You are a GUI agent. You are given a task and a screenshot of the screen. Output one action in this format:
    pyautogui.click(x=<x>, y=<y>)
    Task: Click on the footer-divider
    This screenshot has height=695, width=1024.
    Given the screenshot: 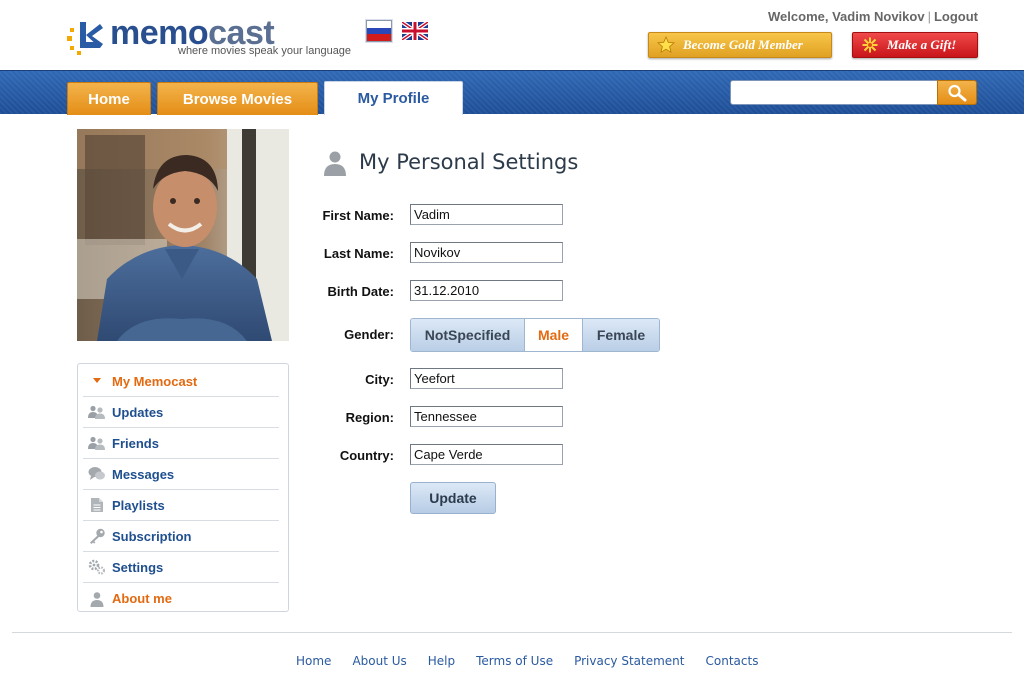 What is the action you would take?
    pyautogui.click(x=512, y=632)
    